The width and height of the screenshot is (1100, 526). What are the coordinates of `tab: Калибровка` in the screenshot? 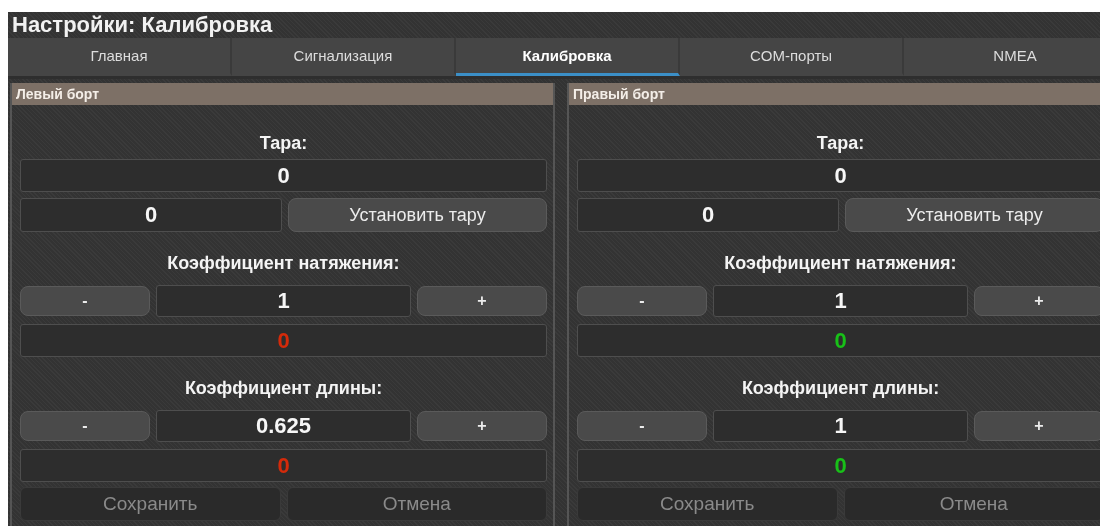 It's located at (568, 57).